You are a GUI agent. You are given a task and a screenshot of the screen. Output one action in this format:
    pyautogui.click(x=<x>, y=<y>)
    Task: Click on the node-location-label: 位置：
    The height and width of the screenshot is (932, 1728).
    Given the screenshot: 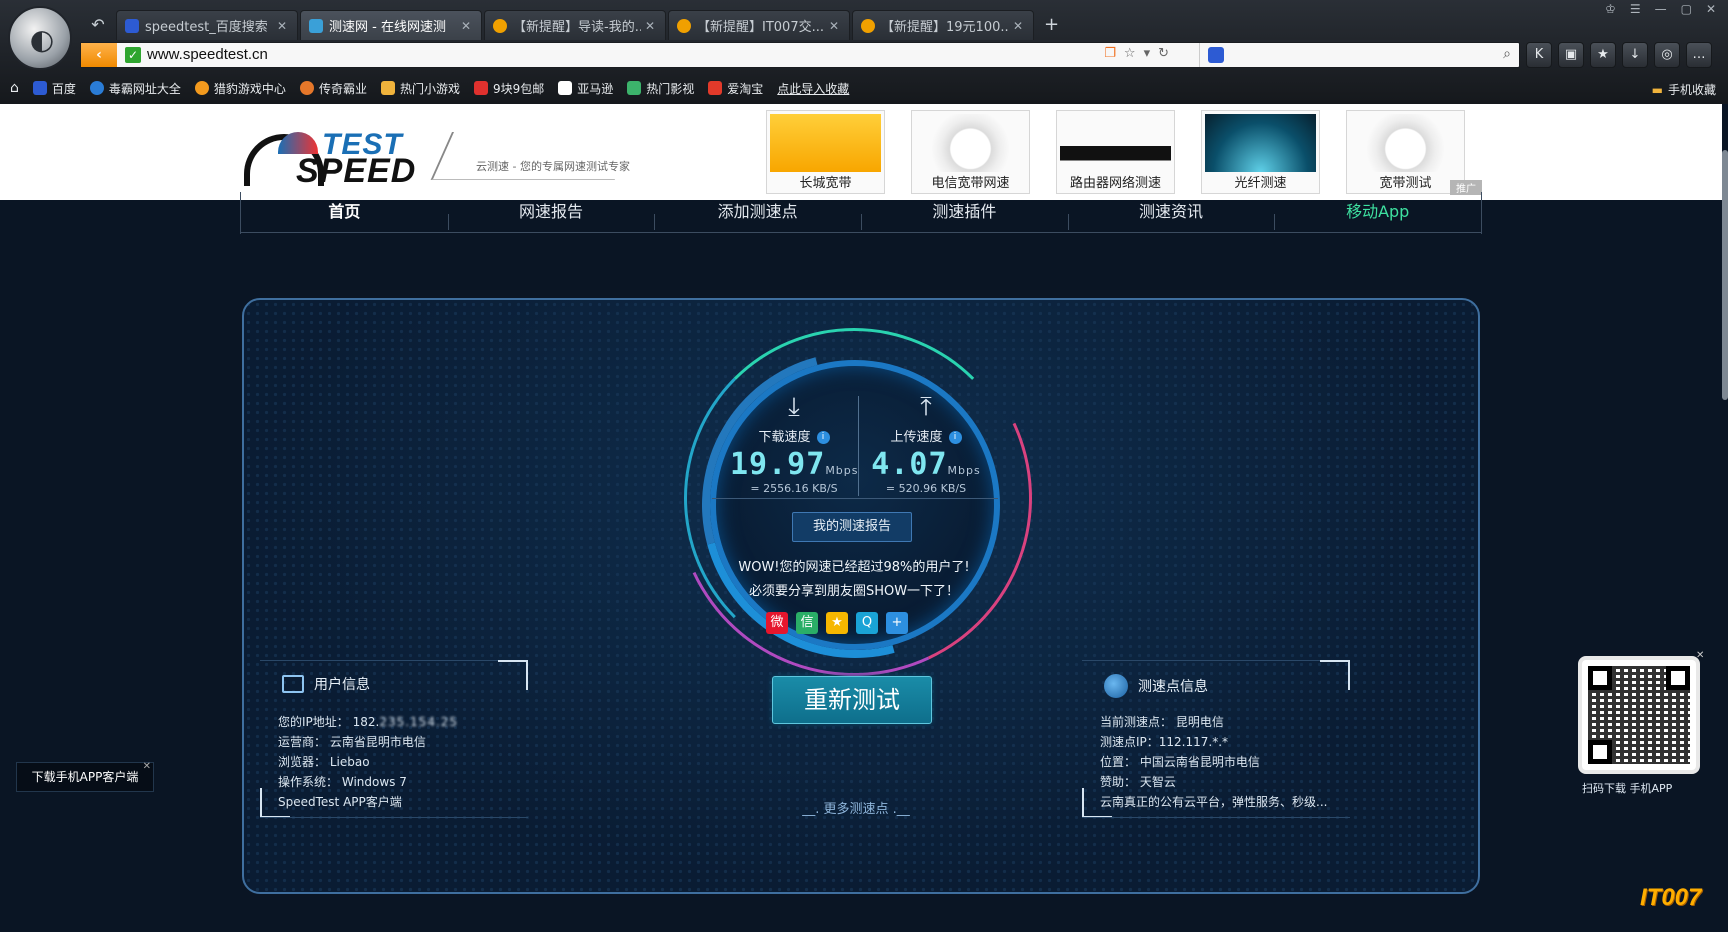 What is the action you would take?
    pyautogui.click(x=1118, y=762)
    